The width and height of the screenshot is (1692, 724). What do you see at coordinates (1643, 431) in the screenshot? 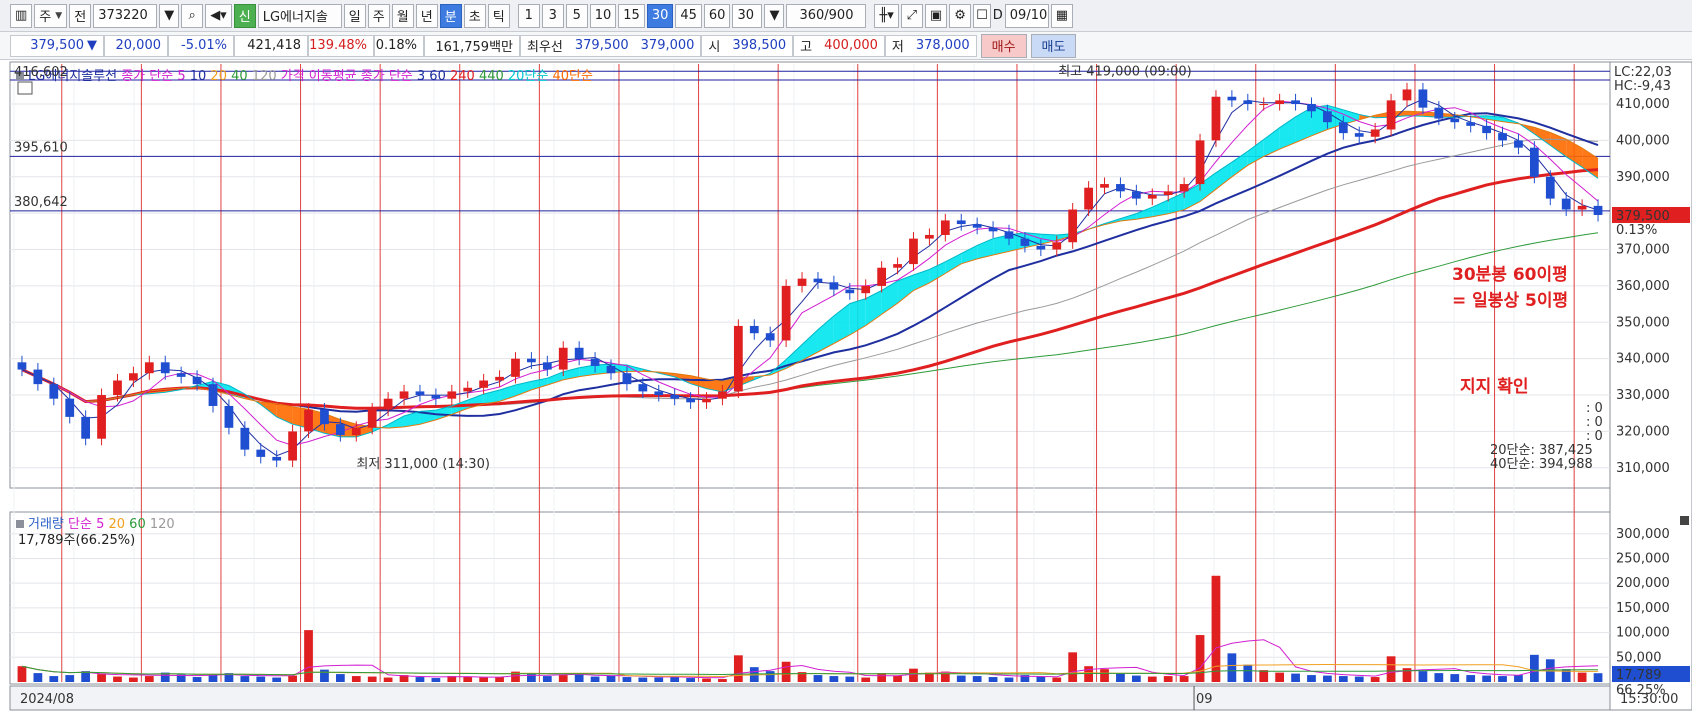
I see `price-tick-label: 320,000` at bounding box center [1643, 431].